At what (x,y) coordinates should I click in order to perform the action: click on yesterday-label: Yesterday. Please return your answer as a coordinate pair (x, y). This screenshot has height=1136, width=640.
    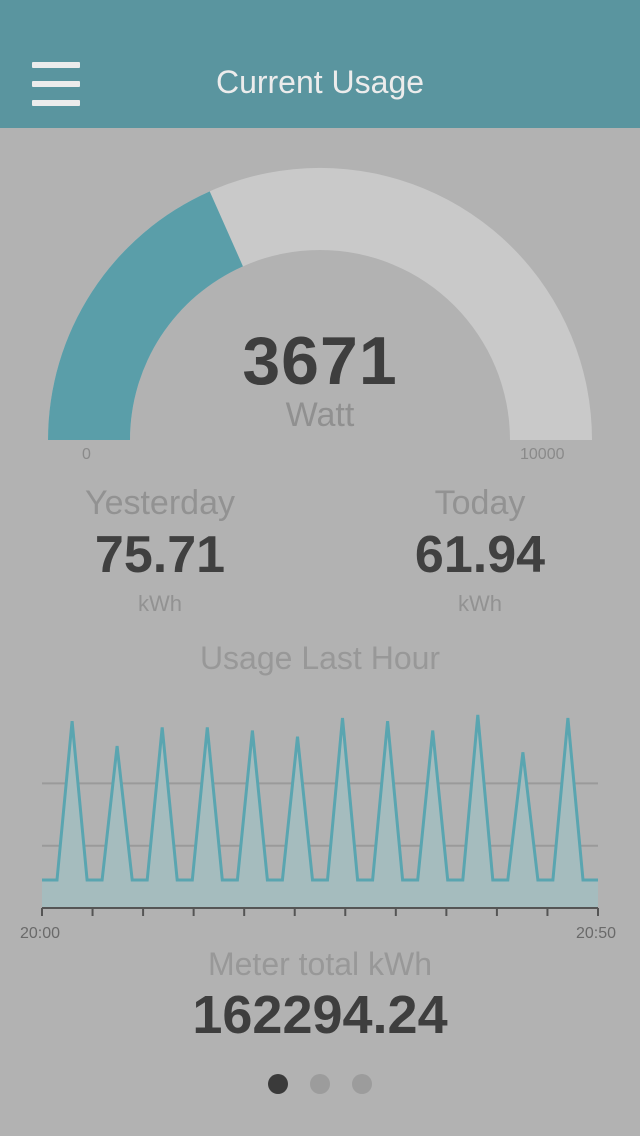
    Looking at the image, I should click on (160, 503).